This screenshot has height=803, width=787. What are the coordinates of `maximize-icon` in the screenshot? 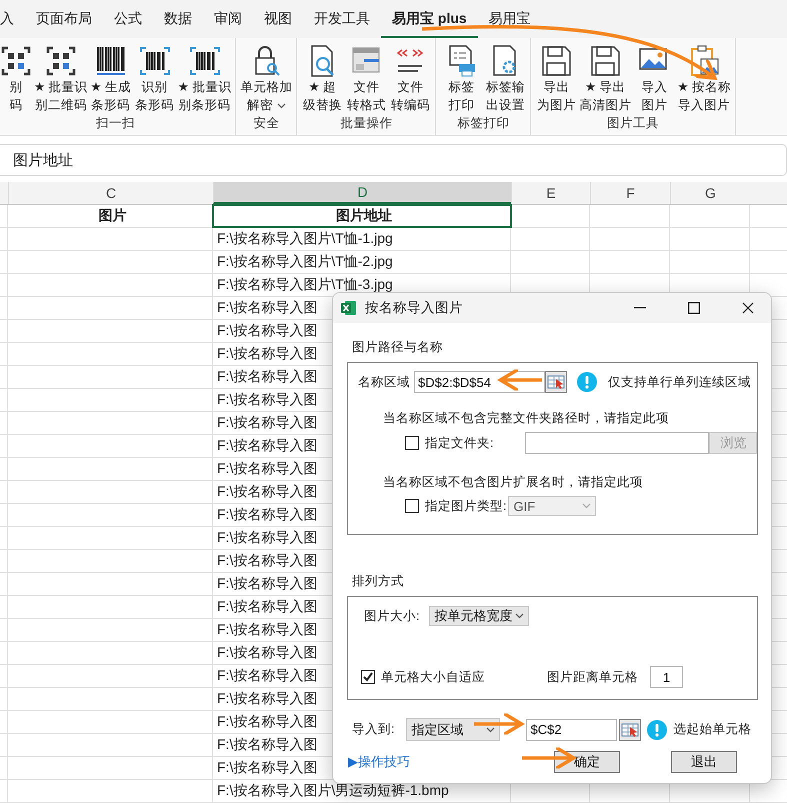 It's located at (694, 308).